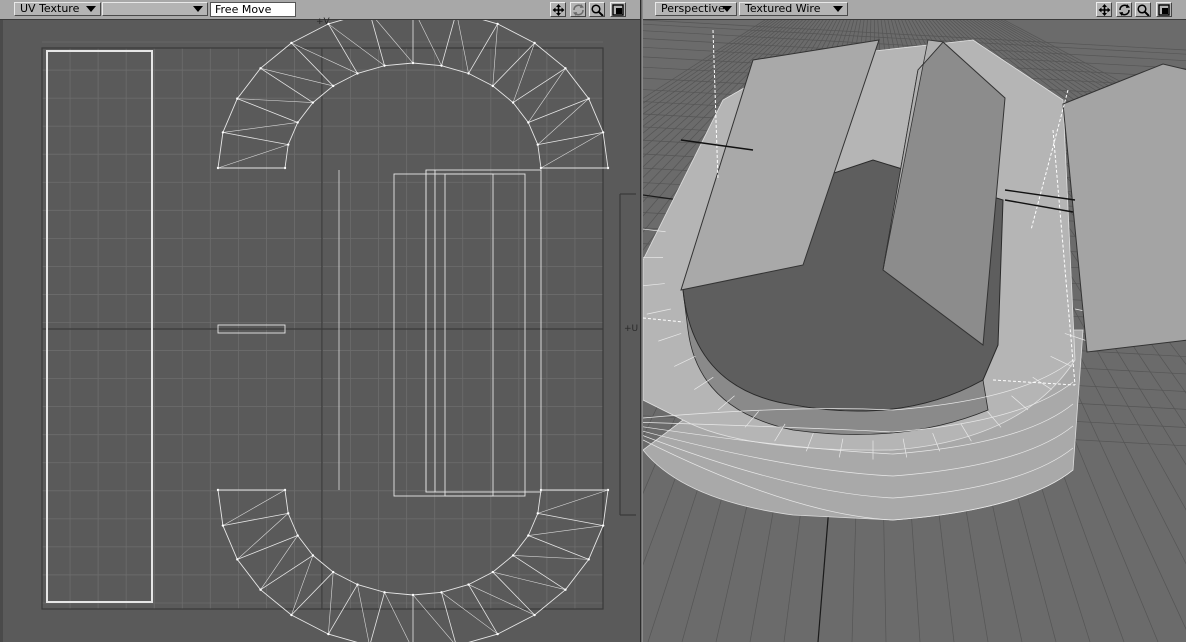 The width and height of the screenshot is (1186, 642). Describe the element at coordinates (631, 329) in the screenshot. I see `axis-u-label: +U` at that location.